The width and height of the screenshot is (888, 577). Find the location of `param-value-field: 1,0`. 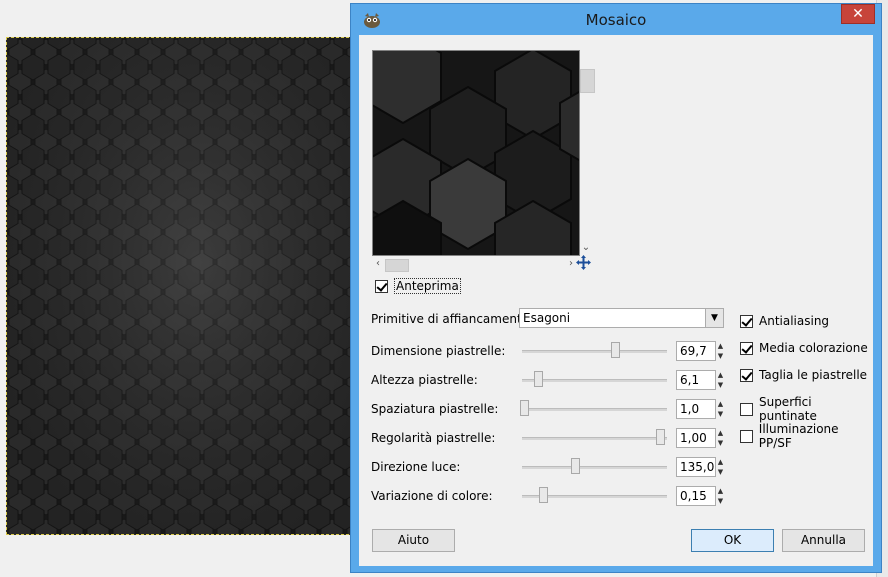

param-value-field: 1,0 is located at coordinates (696, 409).